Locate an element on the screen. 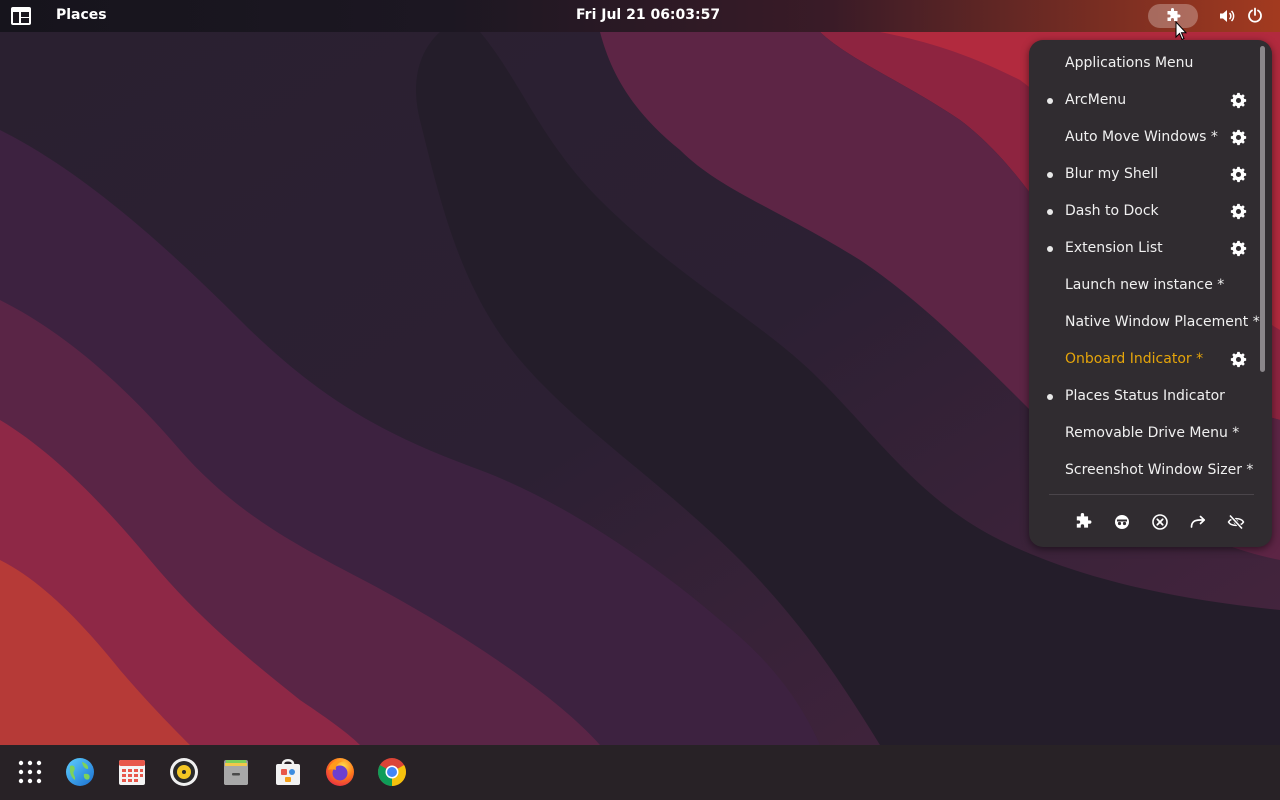 This screenshot has width=1280, height=800. extension-item: Blur my Shell is located at coordinates (1144, 174).